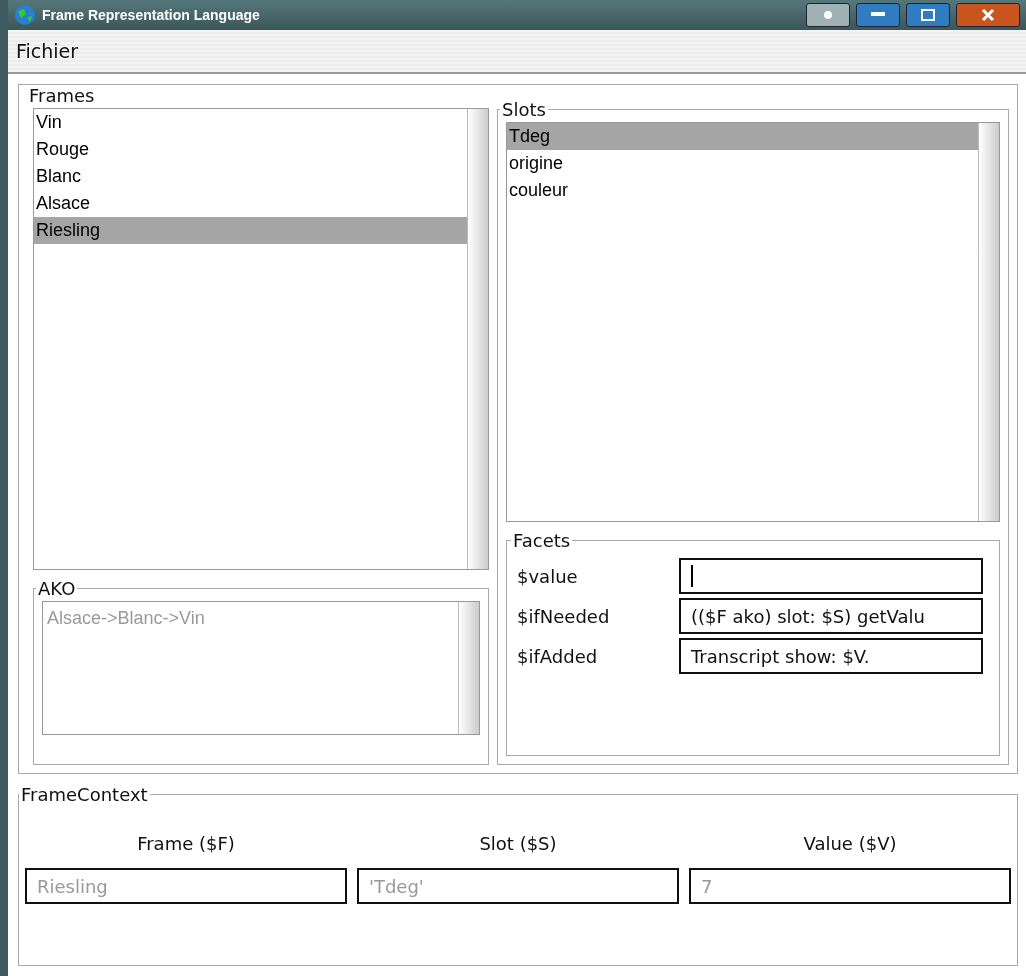 This screenshot has width=1026, height=976. Describe the element at coordinates (542, 540) in the screenshot. I see `group-title: Facets` at that location.